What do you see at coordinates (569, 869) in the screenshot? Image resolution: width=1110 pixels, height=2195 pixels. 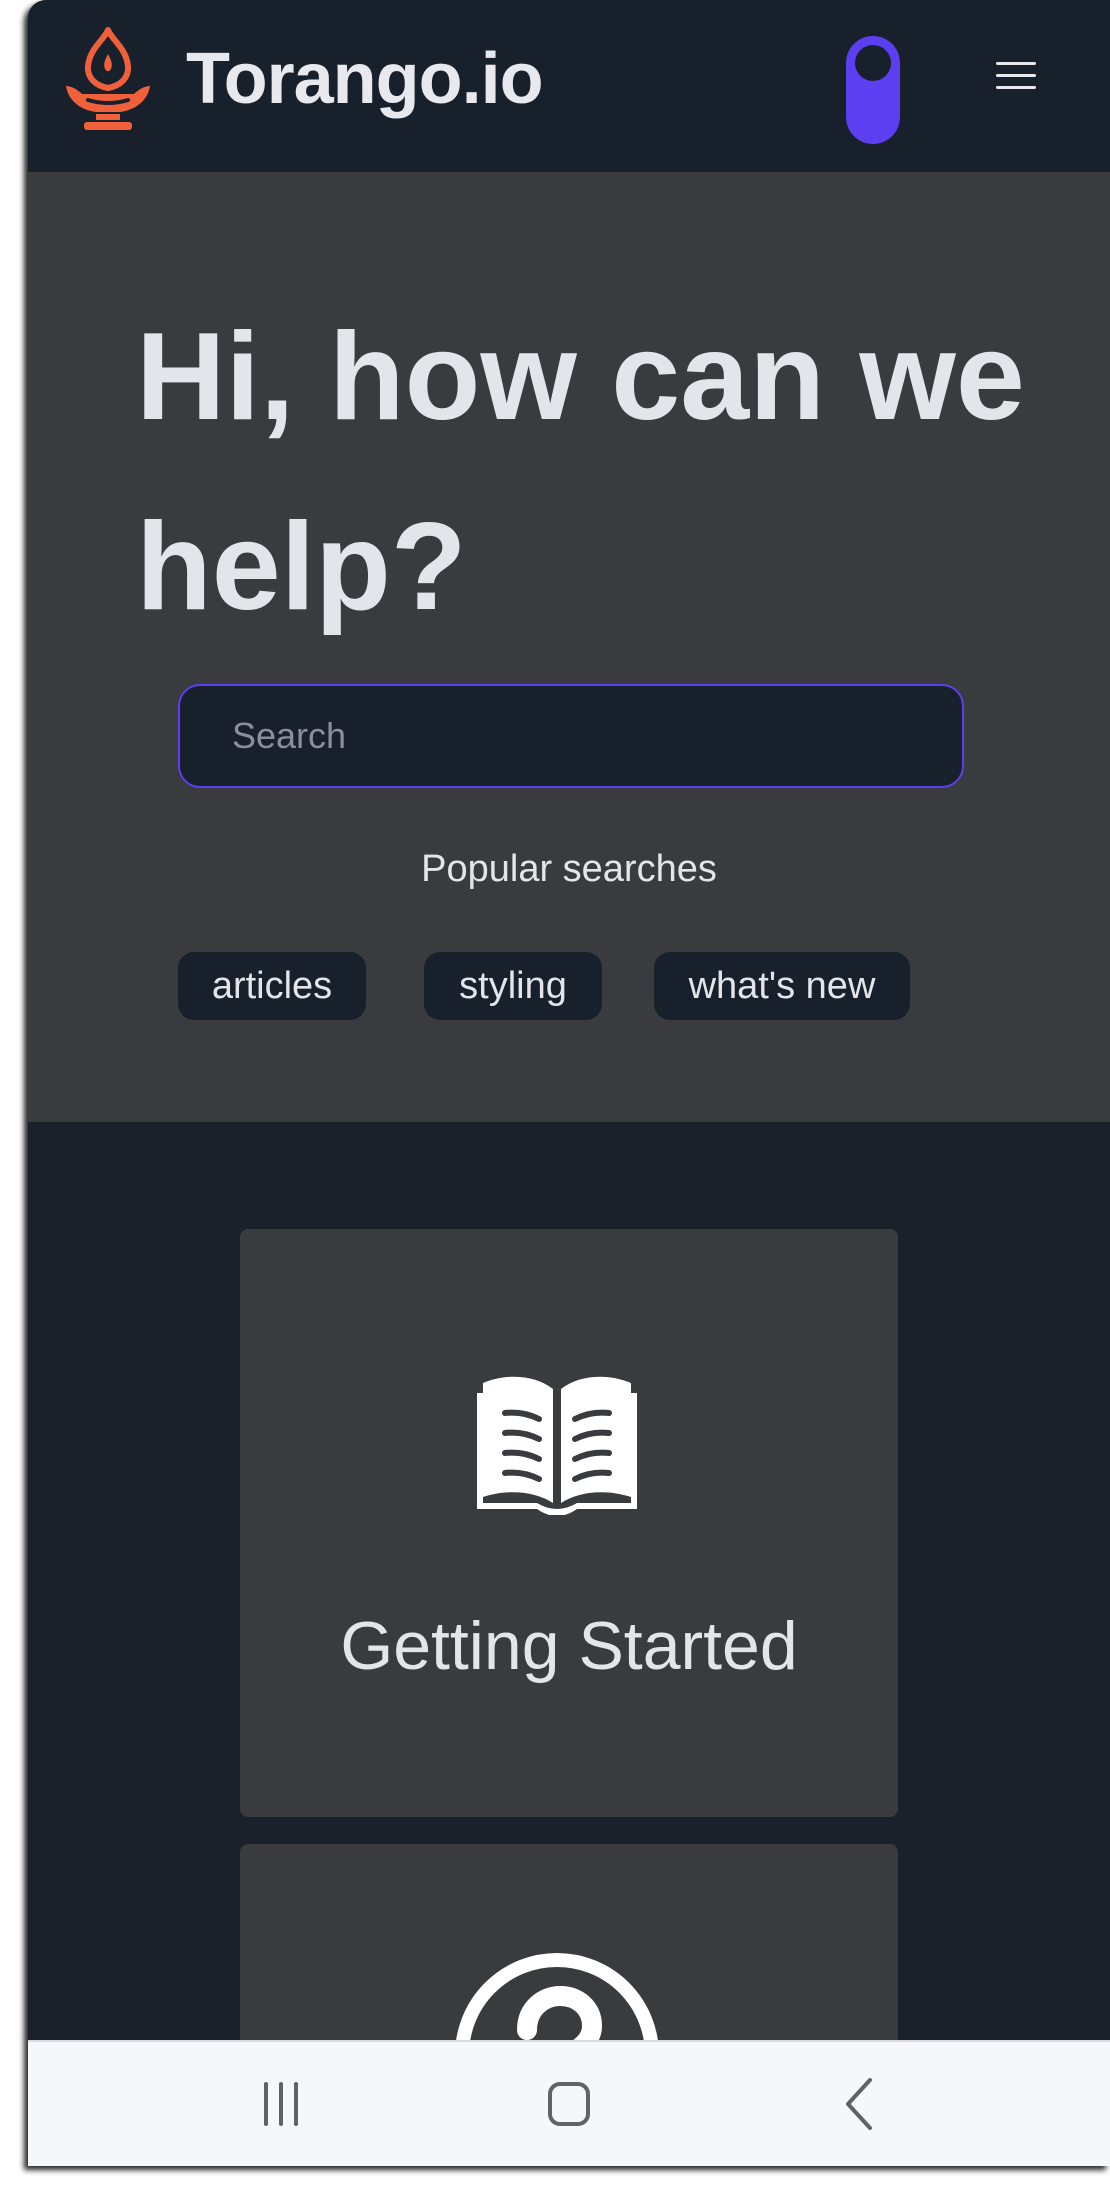 I see `popular-searches-label: Popular searches` at bounding box center [569, 869].